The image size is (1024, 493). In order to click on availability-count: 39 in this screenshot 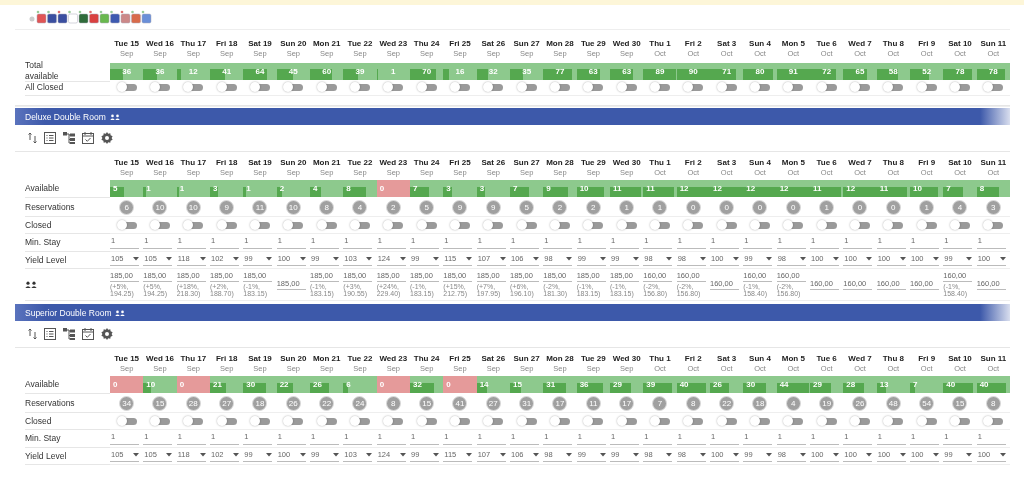, I will do `click(650, 384)`.